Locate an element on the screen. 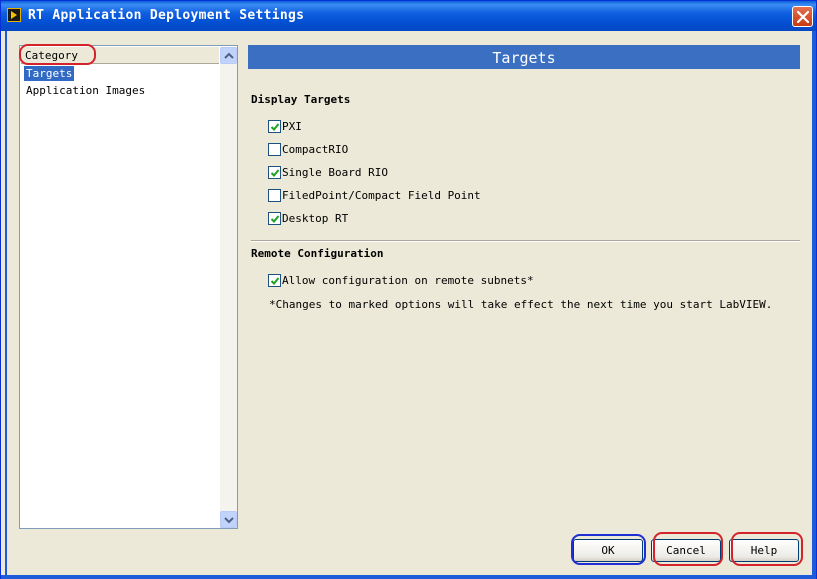 The height and width of the screenshot is (579, 817). category-item-application-images: Application Images is located at coordinates (85, 90).